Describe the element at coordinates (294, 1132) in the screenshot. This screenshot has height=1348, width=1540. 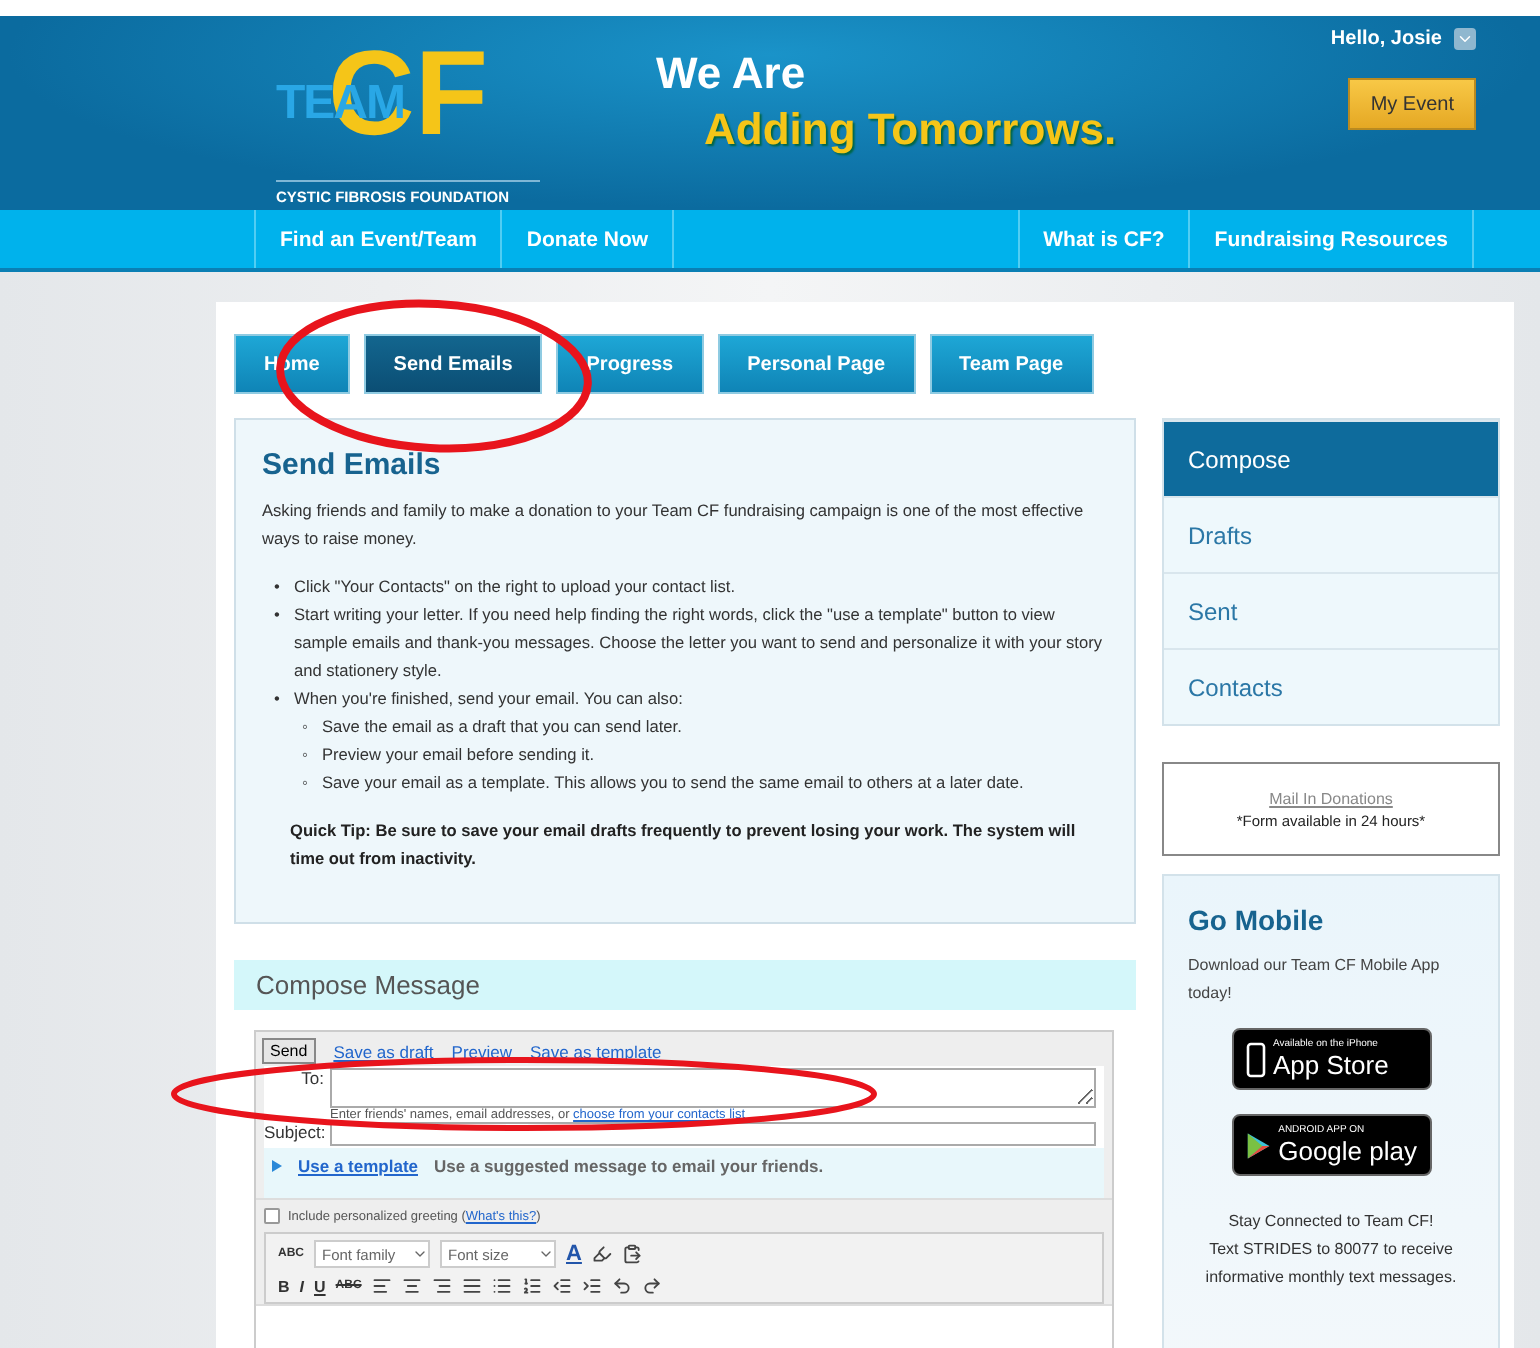
I see `subject-label: Subject:` at that location.